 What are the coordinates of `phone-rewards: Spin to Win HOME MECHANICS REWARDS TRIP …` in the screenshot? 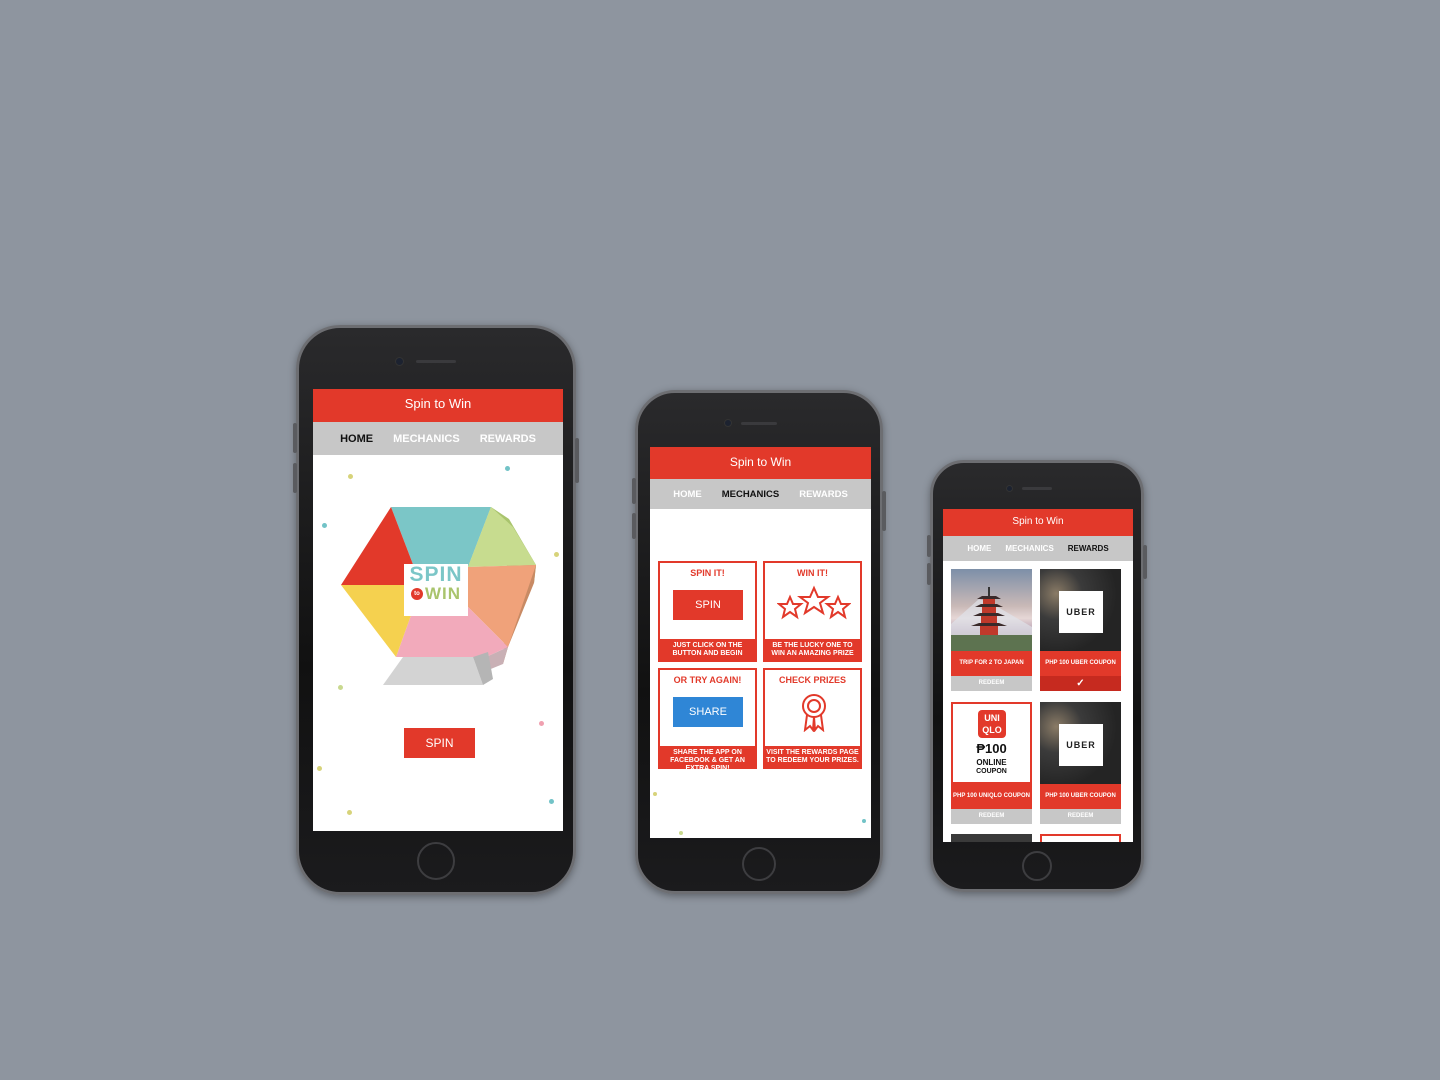 It's located at (1037, 676).